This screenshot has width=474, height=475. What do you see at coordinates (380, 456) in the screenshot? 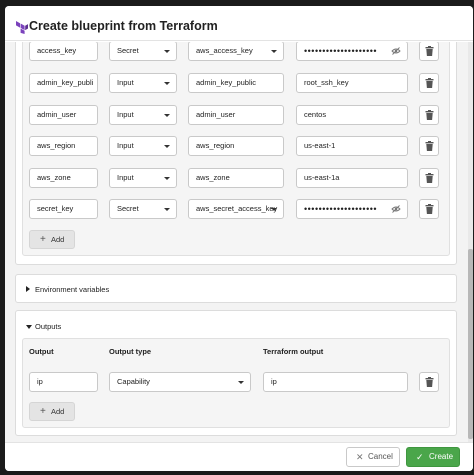
I see `cancel-label: Cancel` at bounding box center [380, 456].